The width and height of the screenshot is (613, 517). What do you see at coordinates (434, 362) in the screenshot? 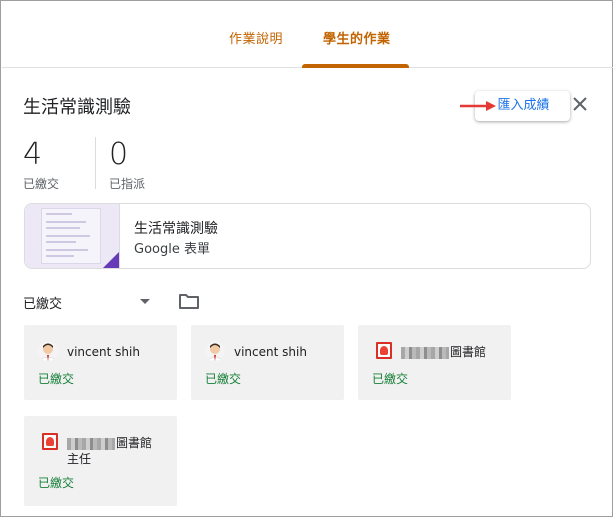
I see `student-card: 圖書館 已繳交` at bounding box center [434, 362].